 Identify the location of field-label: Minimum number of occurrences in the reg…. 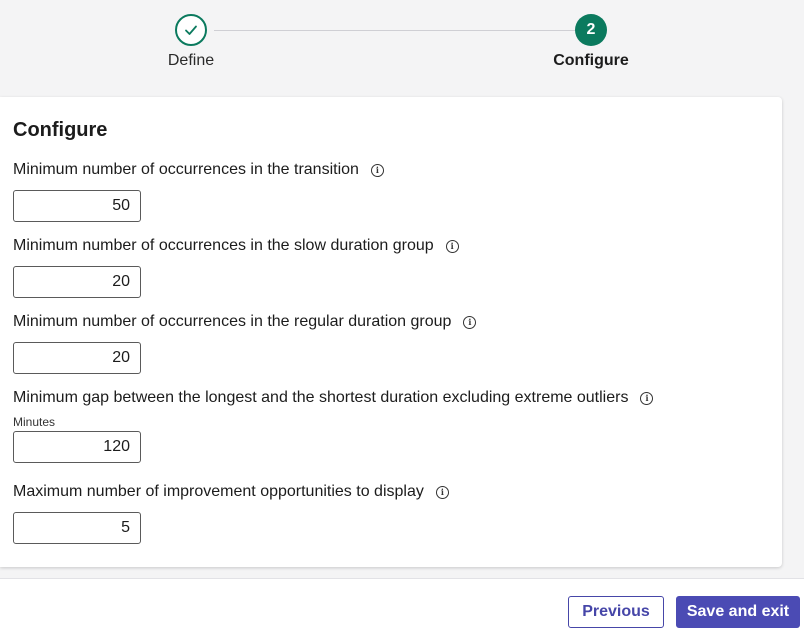
(232, 321).